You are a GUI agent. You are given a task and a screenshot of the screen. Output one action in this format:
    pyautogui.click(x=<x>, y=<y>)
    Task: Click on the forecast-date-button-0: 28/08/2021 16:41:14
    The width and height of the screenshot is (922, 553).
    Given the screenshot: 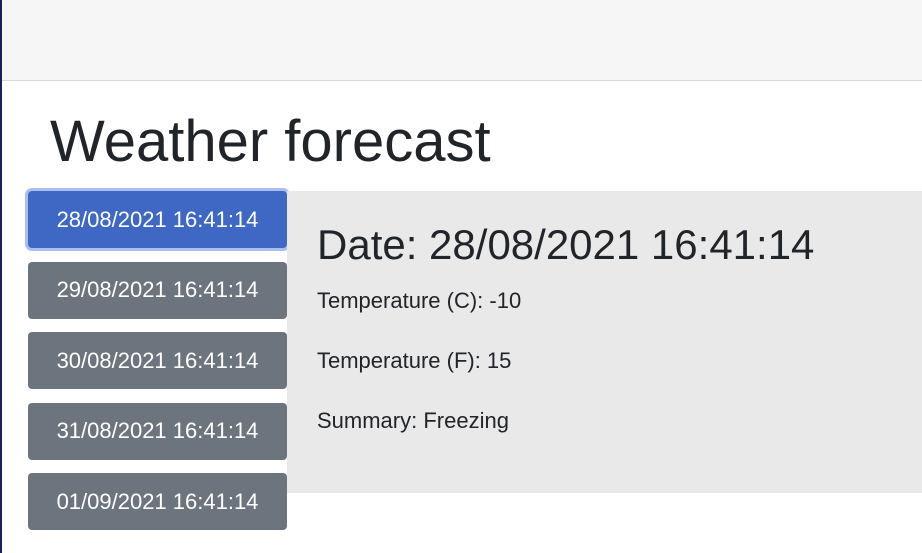 What is the action you would take?
    pyautogui.click(x=157, y=219)
    